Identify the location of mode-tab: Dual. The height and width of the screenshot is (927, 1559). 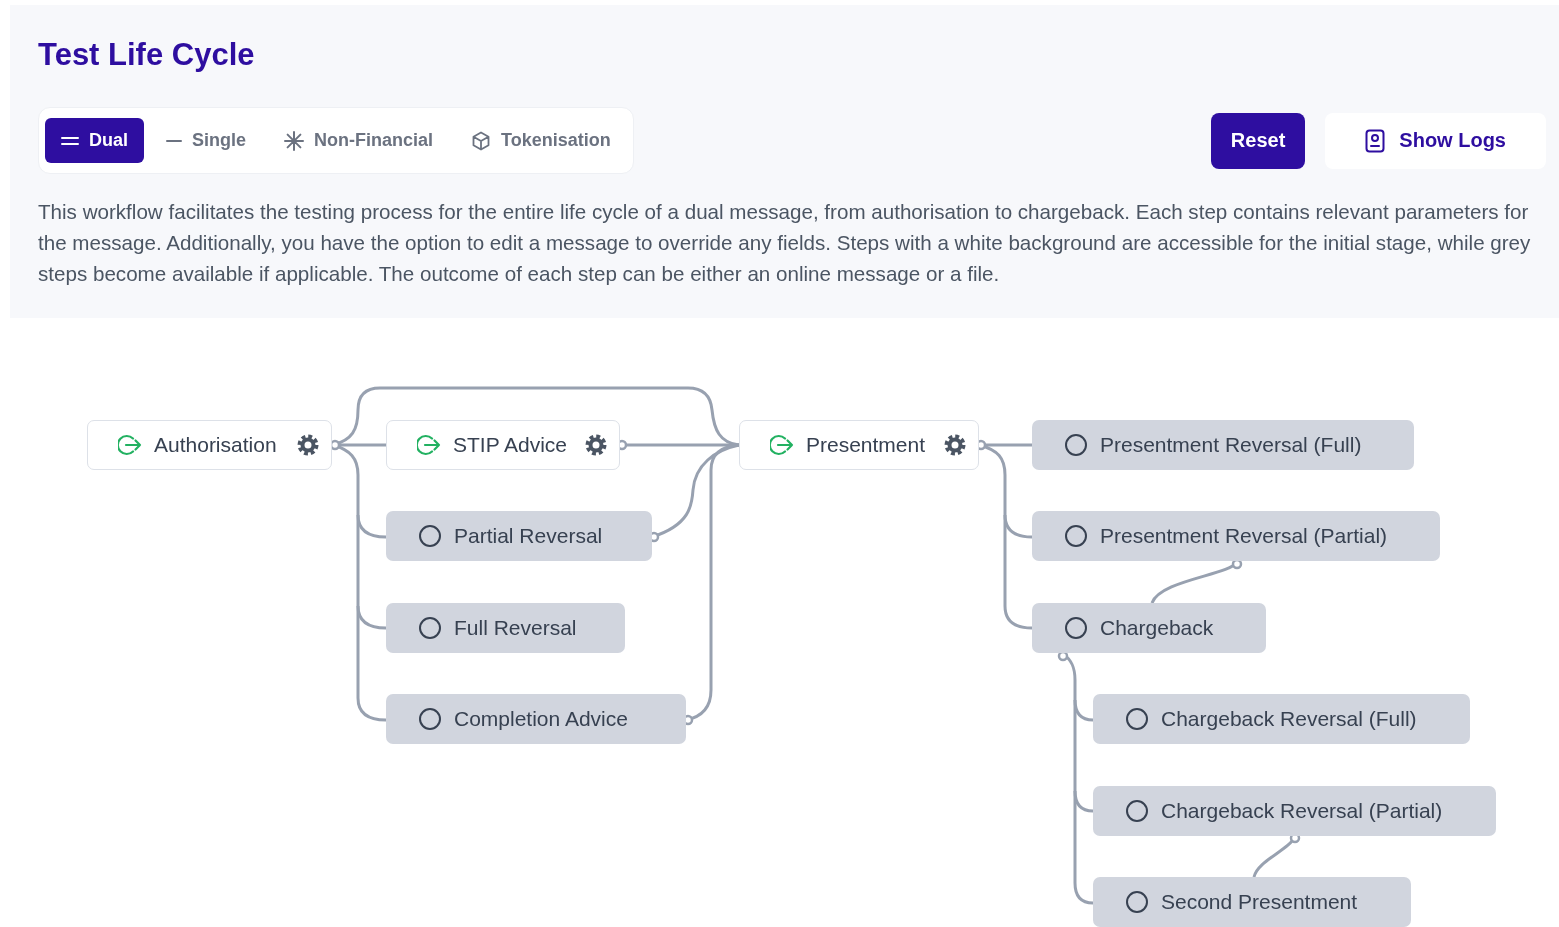
(94, 140).